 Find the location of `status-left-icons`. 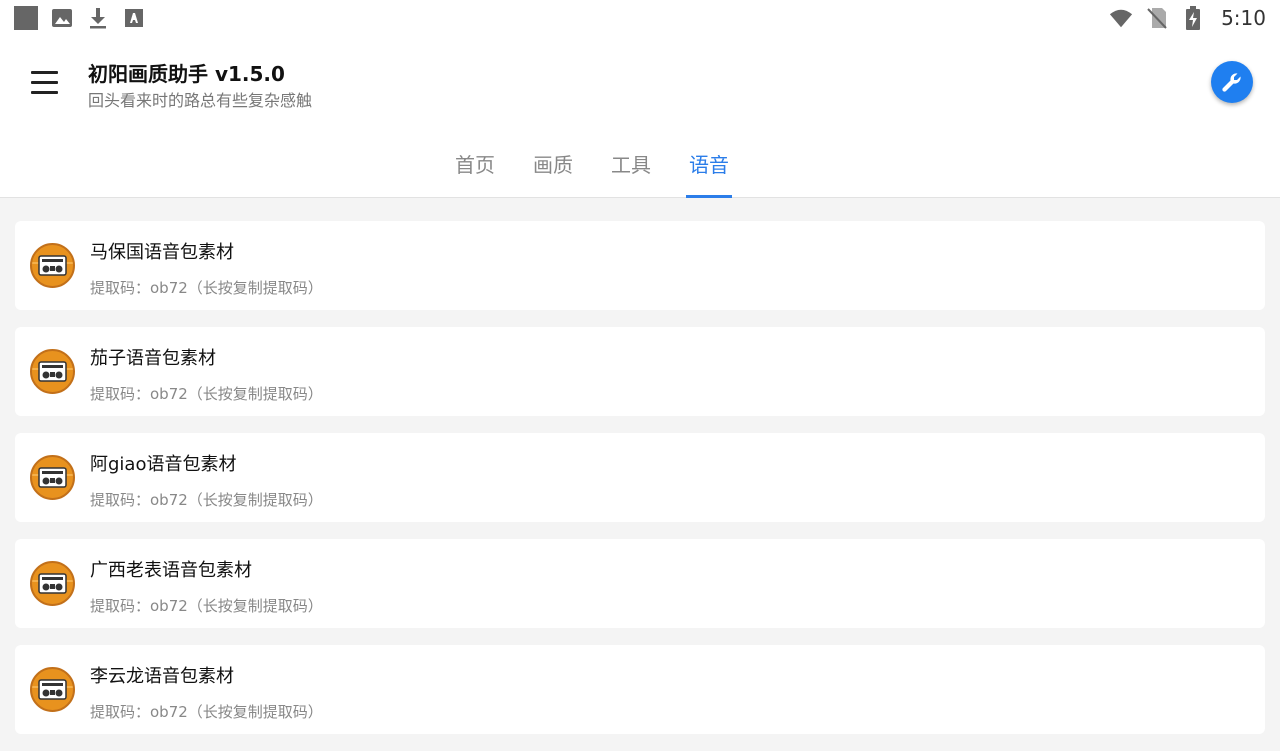

status-left-icons is located at coordinates (80, 18).